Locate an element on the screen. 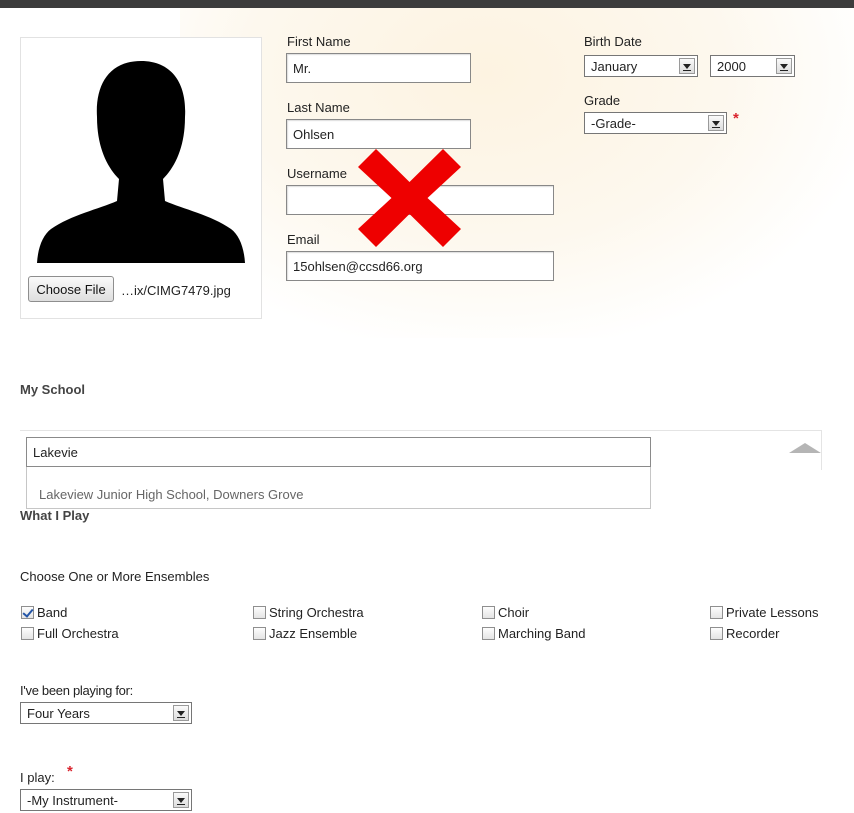 This screenshot has width=854, height=813. email-field: 15ohlsen@ccsd66.org is located at coordinates (420, 266).